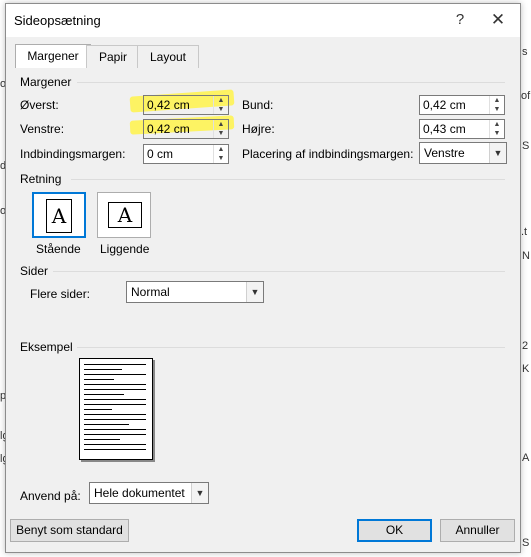  Describe the element at coordinates (39, 105) in the screenshot. I see `top-margin-label: Øverst:` at that location.